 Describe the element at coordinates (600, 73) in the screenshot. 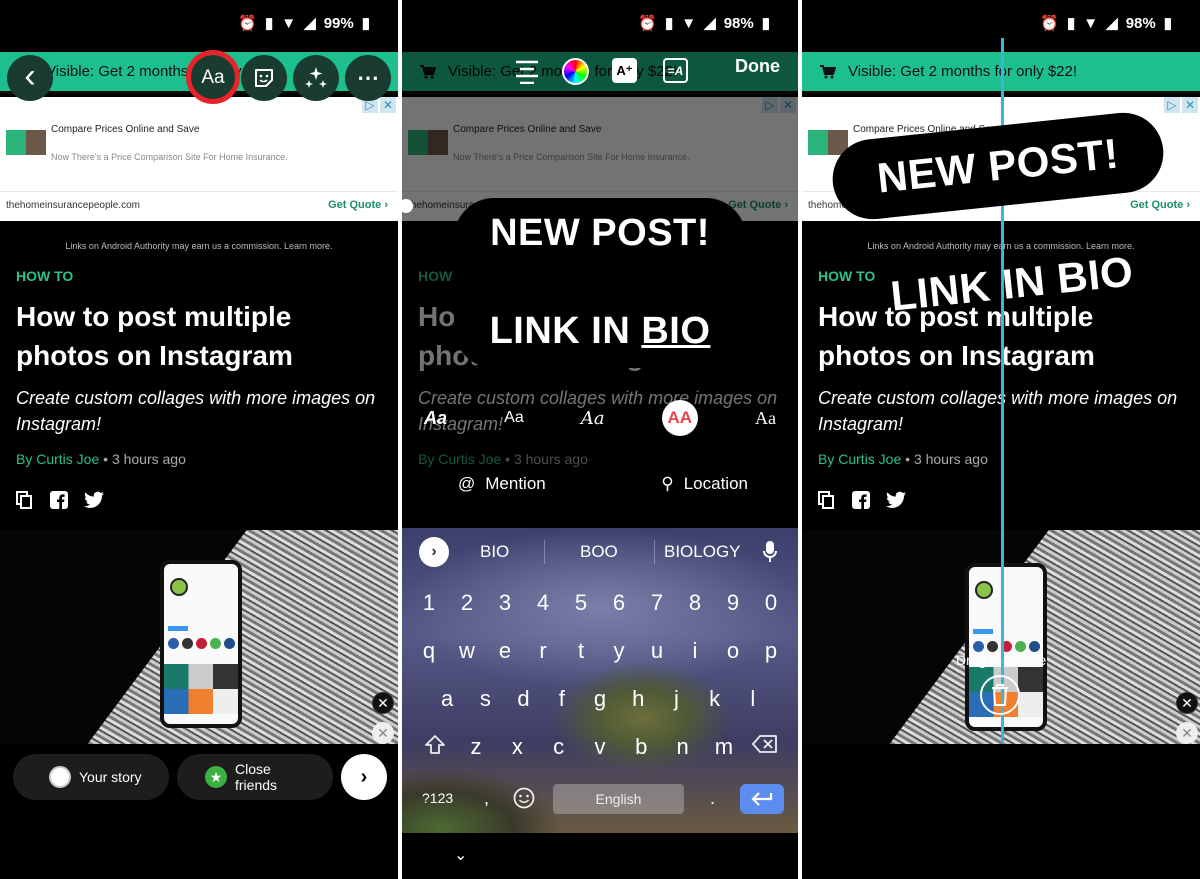

I see `text-toolbar: A⁺ =A Done` at that location.